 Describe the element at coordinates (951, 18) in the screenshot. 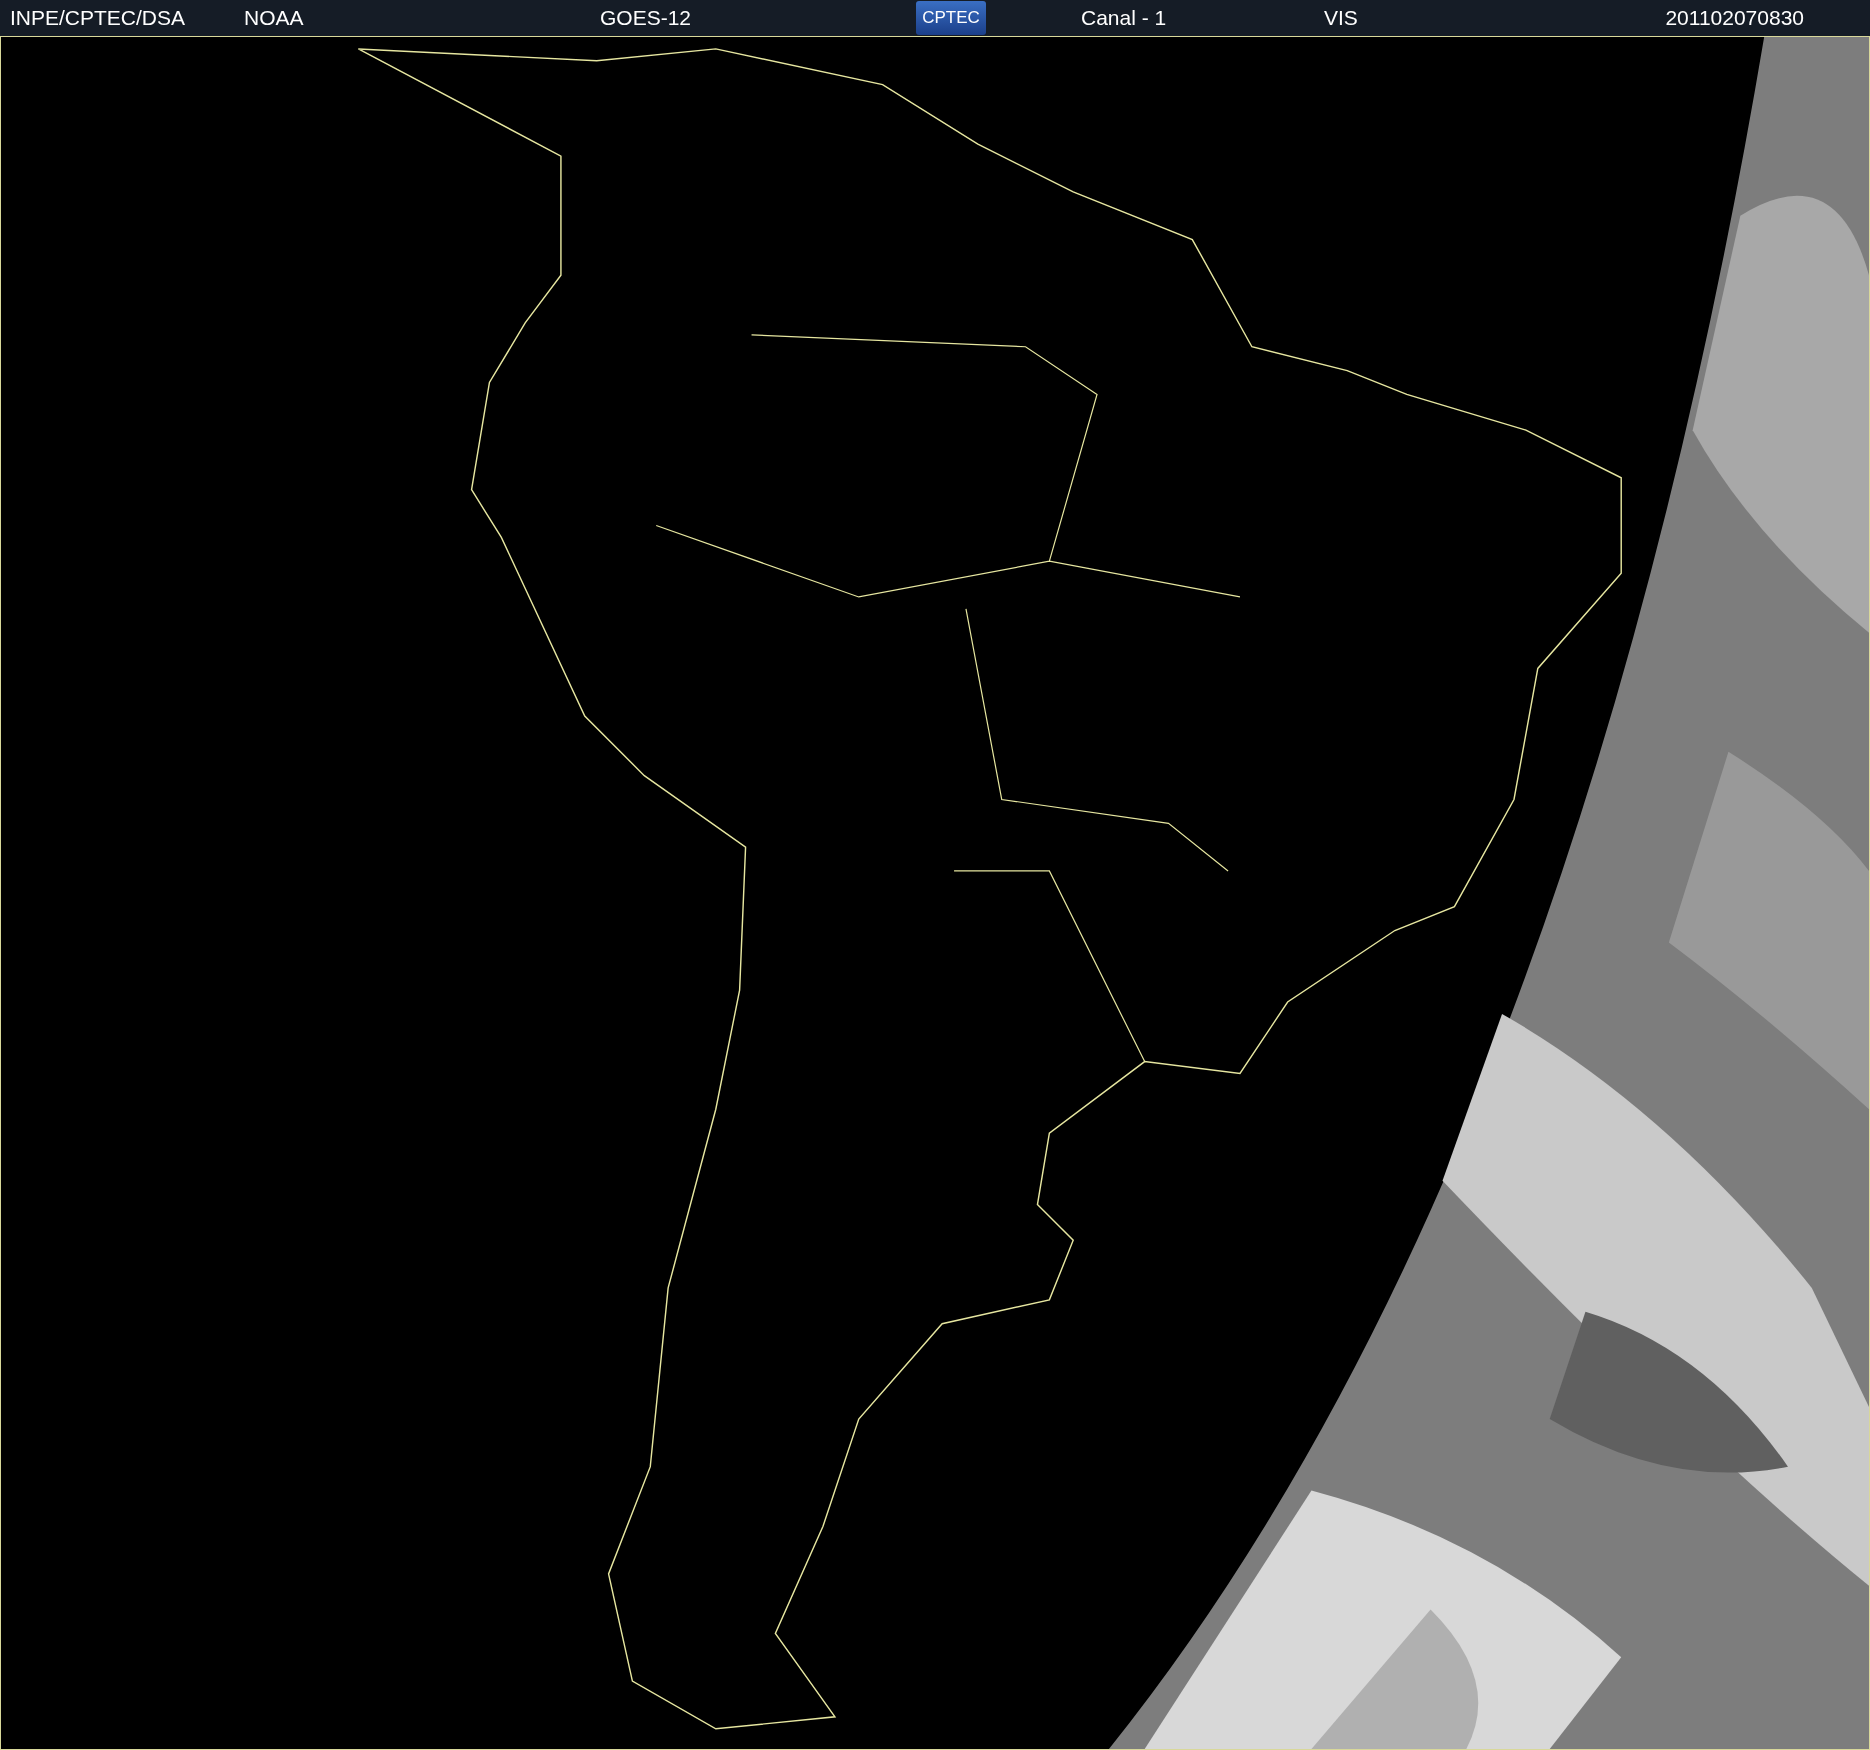

I see `logo: CPTEC` at that location.